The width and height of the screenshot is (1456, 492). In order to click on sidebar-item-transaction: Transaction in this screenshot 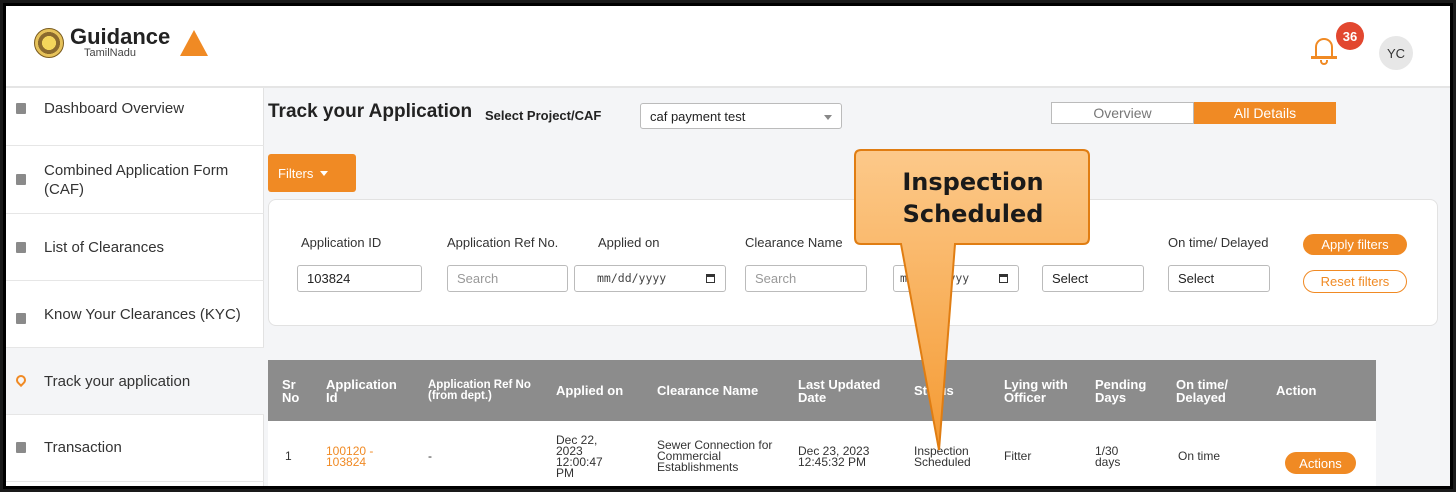, I will do `click(135, 448)`.